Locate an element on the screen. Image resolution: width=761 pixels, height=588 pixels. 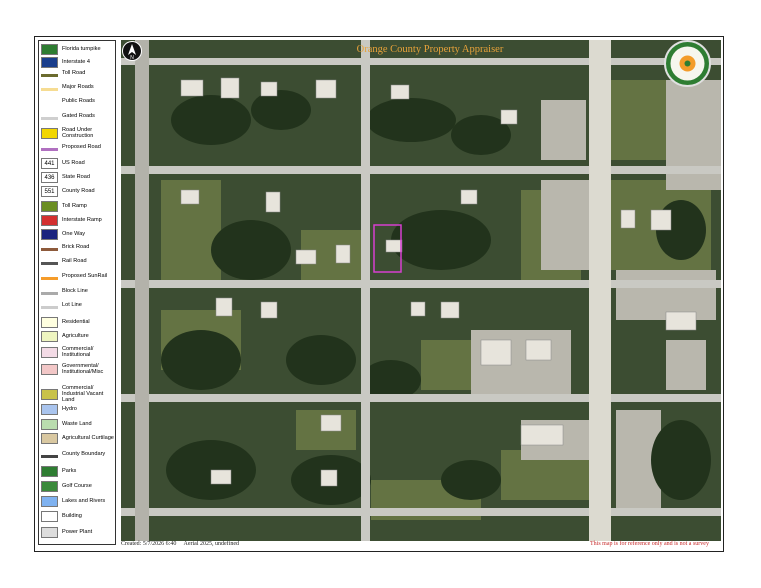
legend-item: Gated Roads is located at coordinates (78, 116).